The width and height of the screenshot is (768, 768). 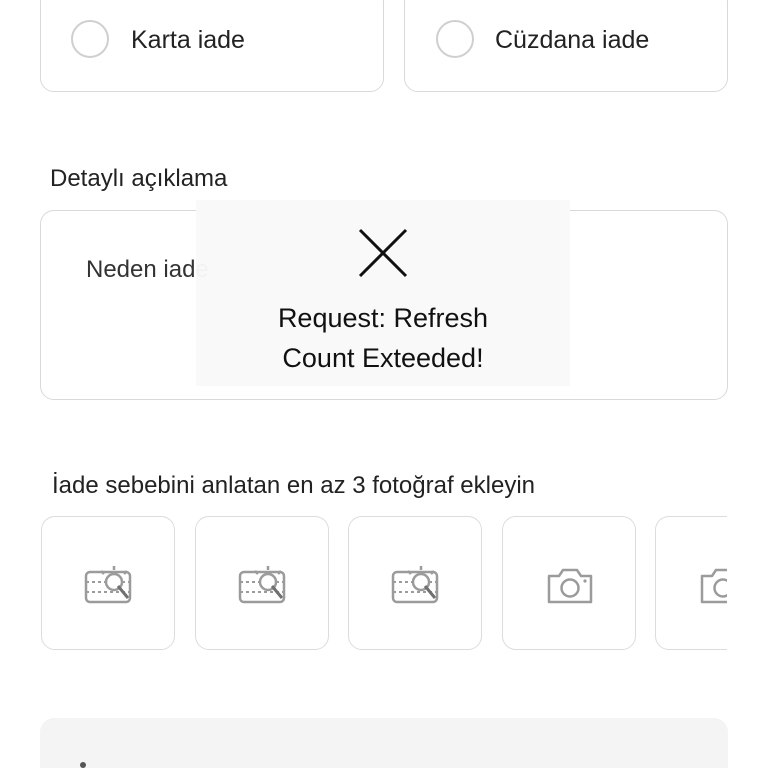 I want to click on refund-to-card-radio, so click(x=90, y=39).